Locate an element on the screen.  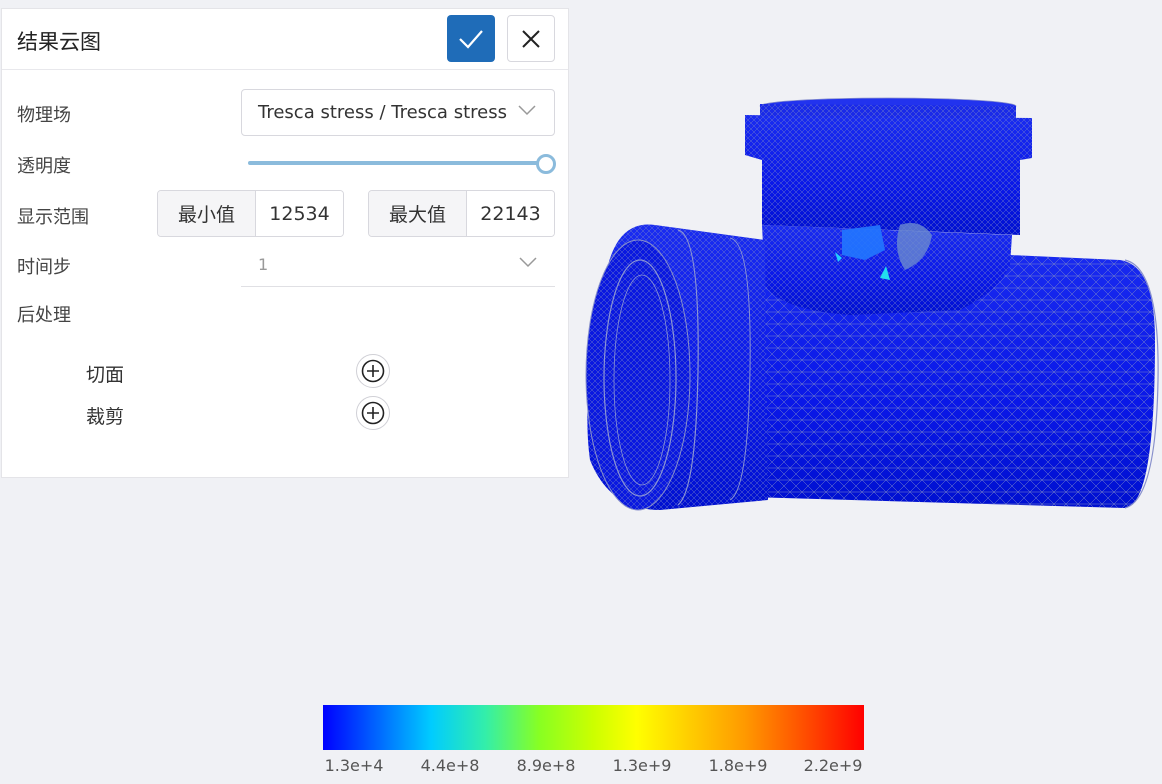
opacity-label: 透明度 is located at coordinates (44, 166).